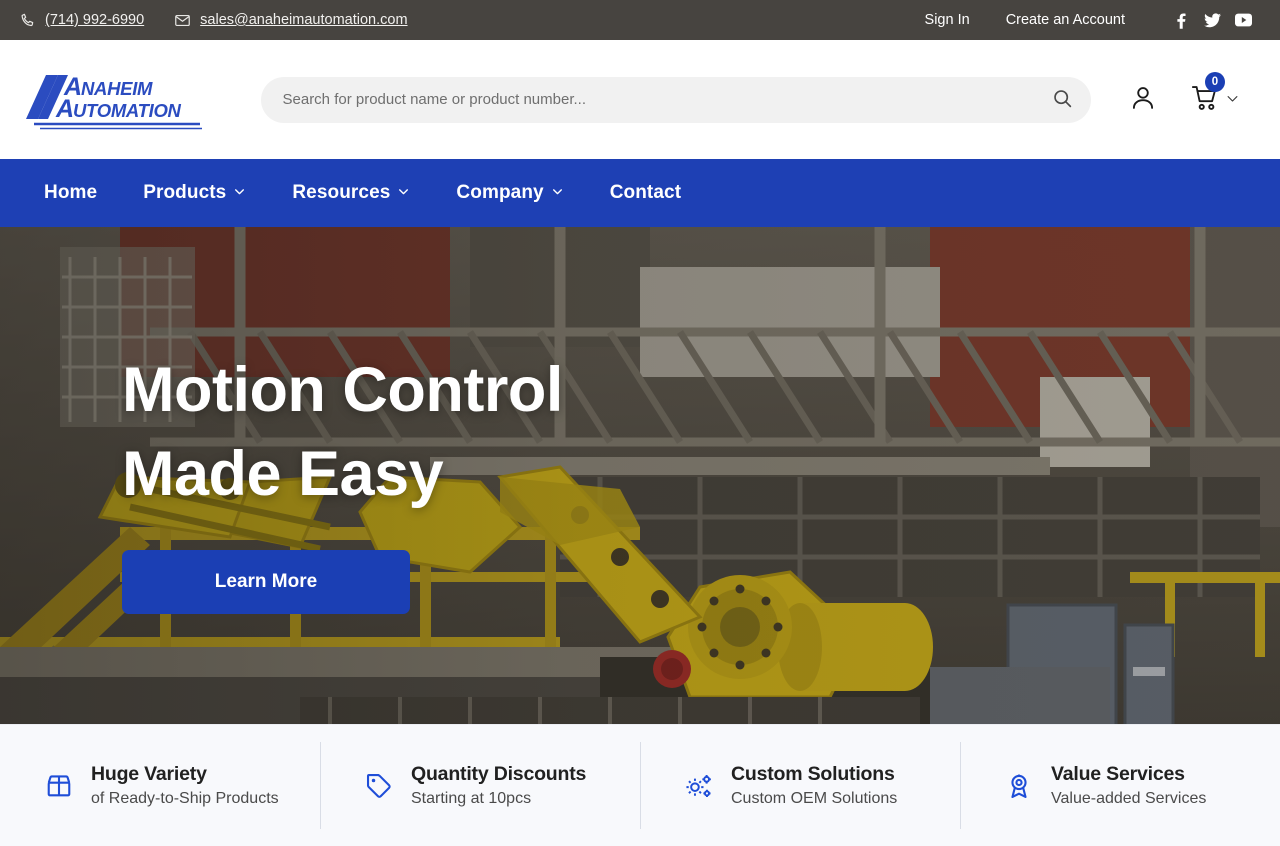  I want to click on search-box, so click(675, 99).